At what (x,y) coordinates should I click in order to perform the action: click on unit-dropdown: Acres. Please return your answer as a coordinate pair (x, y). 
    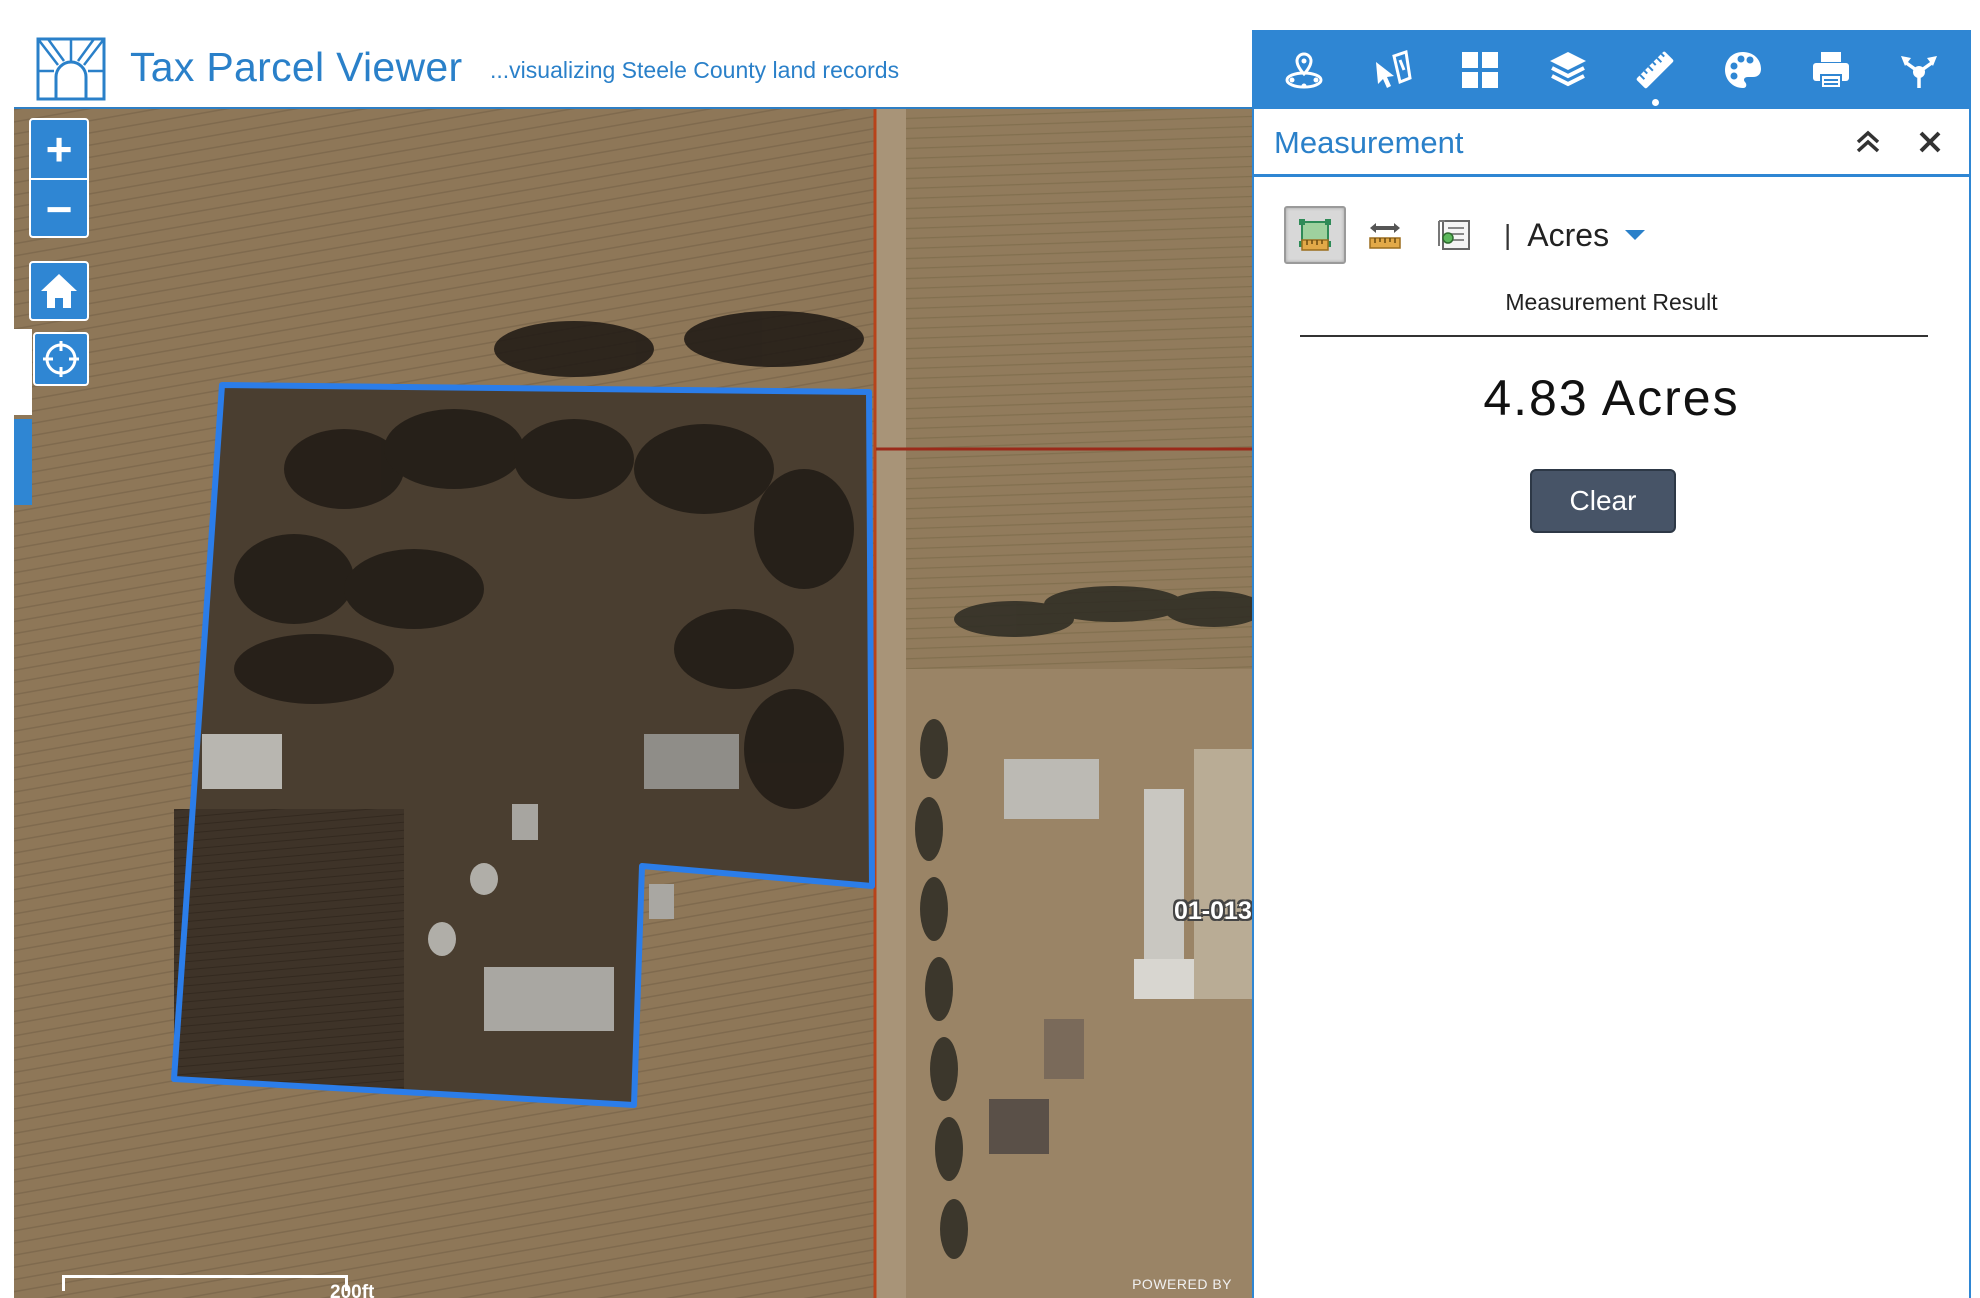
    Looking at the image, I should click on (1586, 235).